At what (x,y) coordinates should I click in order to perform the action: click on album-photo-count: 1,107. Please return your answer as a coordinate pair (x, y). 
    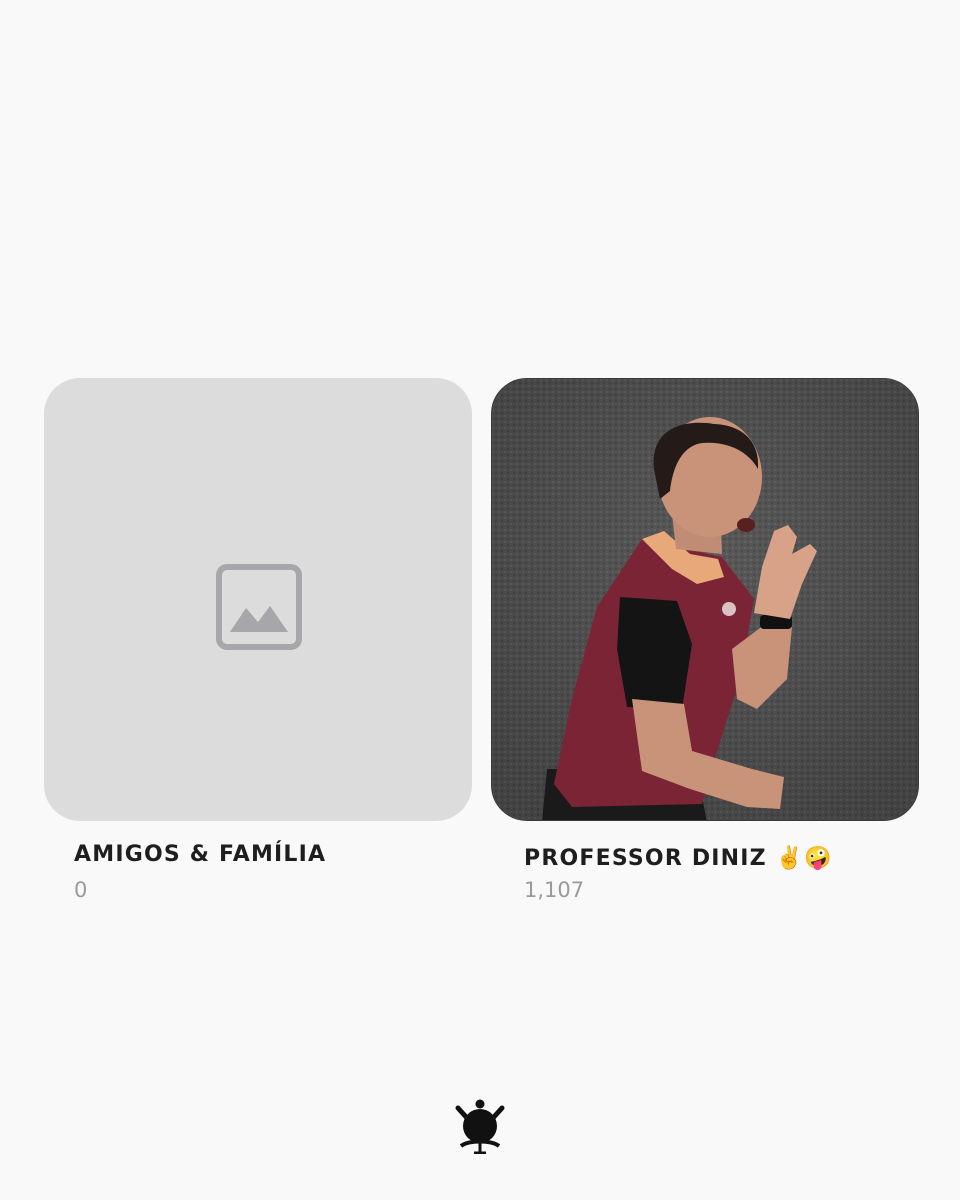
    Looking at the image, I should click on (554, 890).